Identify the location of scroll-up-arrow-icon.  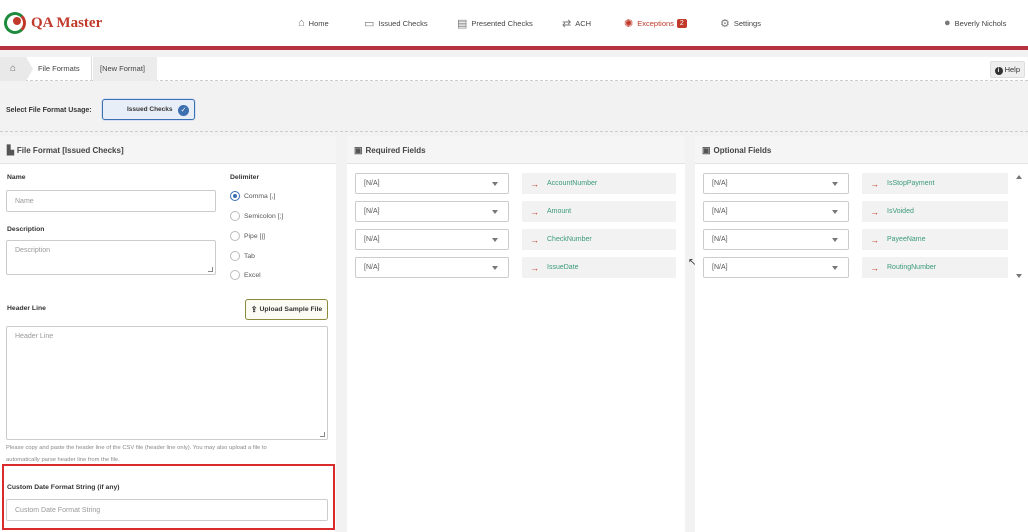
(1019, 177).